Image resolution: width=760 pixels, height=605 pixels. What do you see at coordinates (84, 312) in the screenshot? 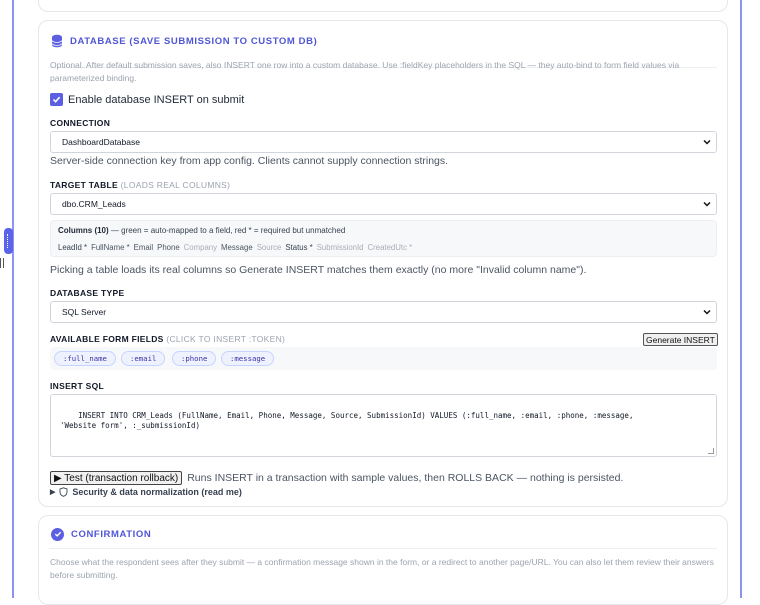
I see `db-type-value: SQL Server` at bounding box center [84, 312].